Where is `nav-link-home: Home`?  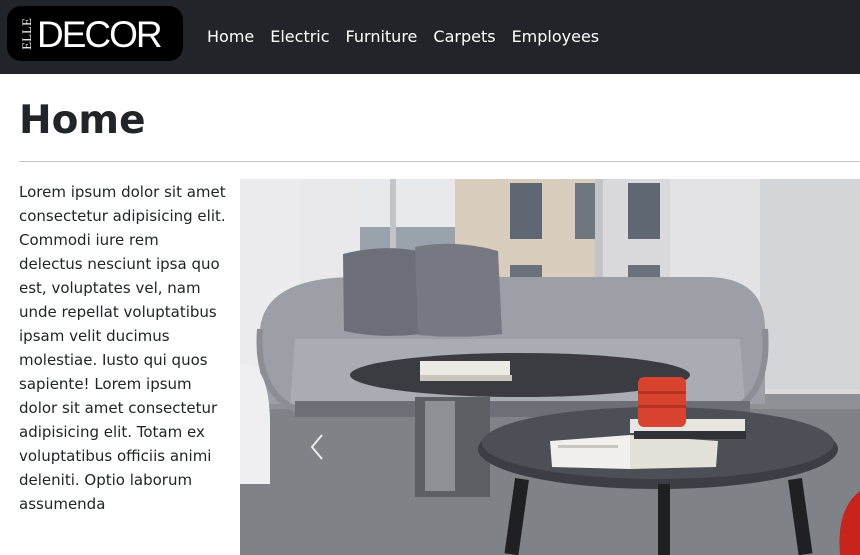
nav-link-home: Home is located at coordinates (230, 37).